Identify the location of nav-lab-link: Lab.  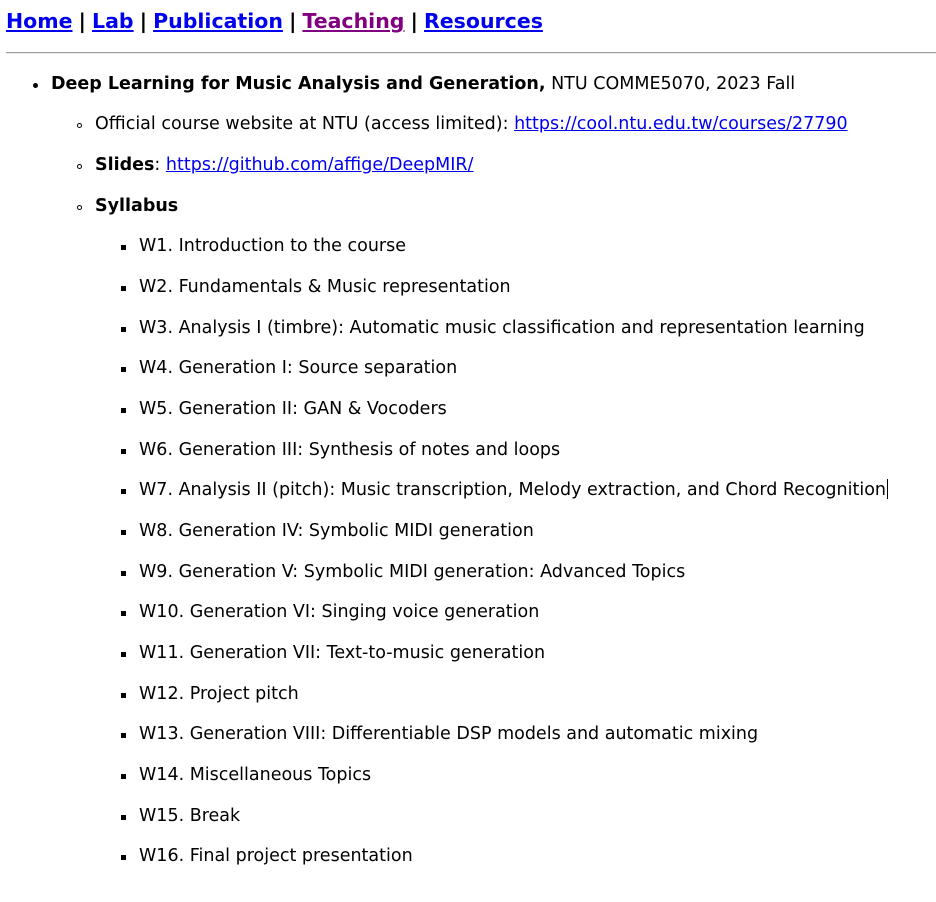
(113, 21).